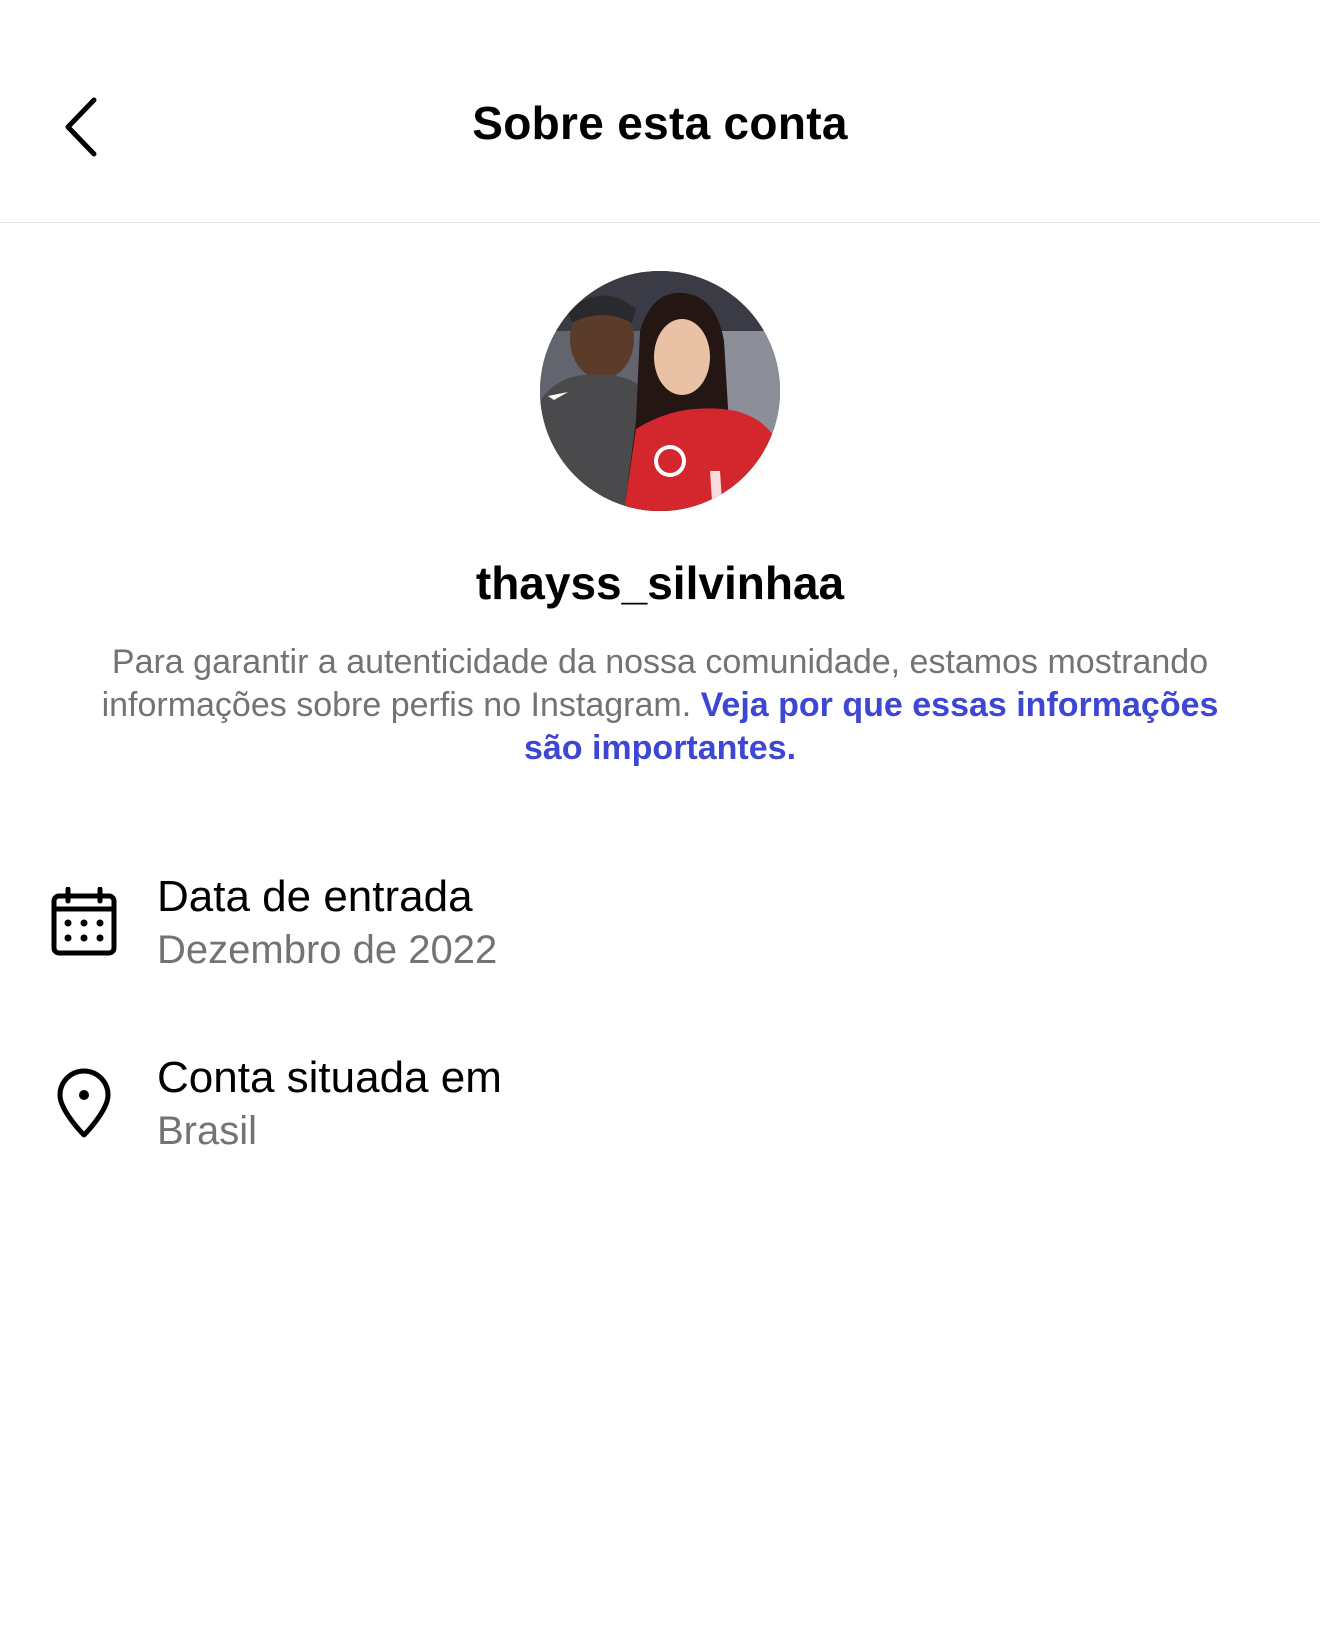  What do you see at coordinates (660, 123) in the screenshot?
I see `page-title: Sobre esta conta` at bounding box center [660, 123].